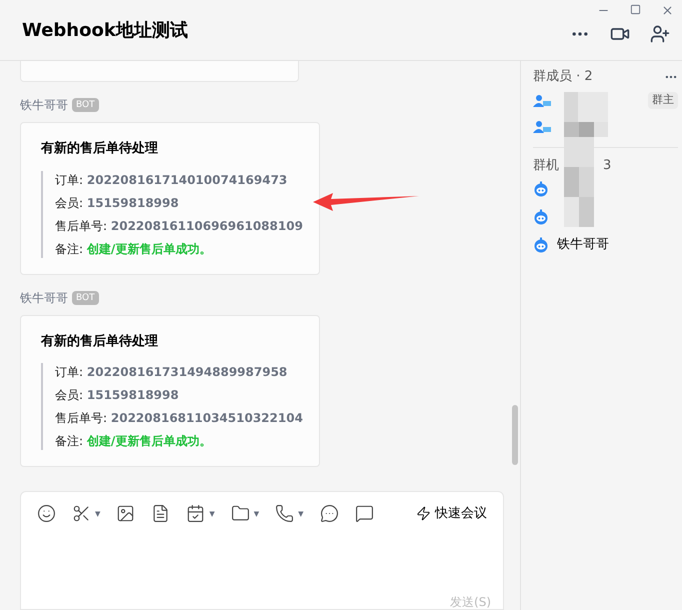 The width and height of the screenshot is (682, 610). What do you see at coordinates (329, 514) in the screenshot?
I see `more-chat-icon` at bounding box center [329, 514].